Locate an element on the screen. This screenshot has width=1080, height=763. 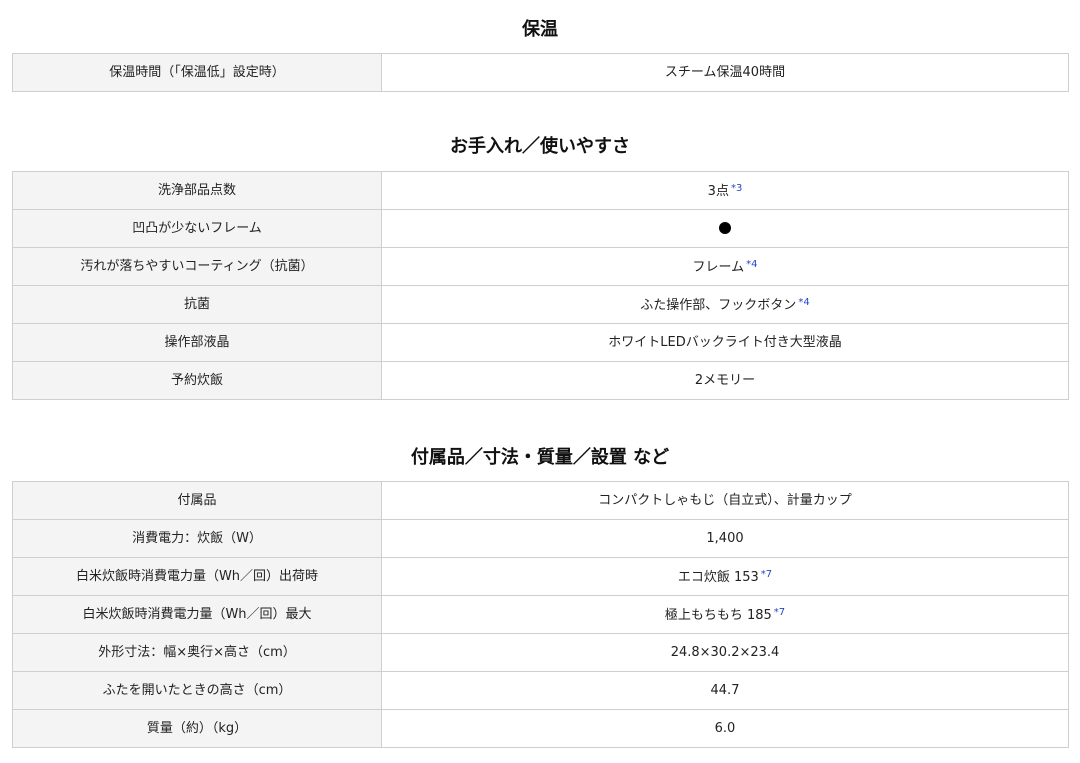
row-value: 6.0 is located at coordinates (725, 728).